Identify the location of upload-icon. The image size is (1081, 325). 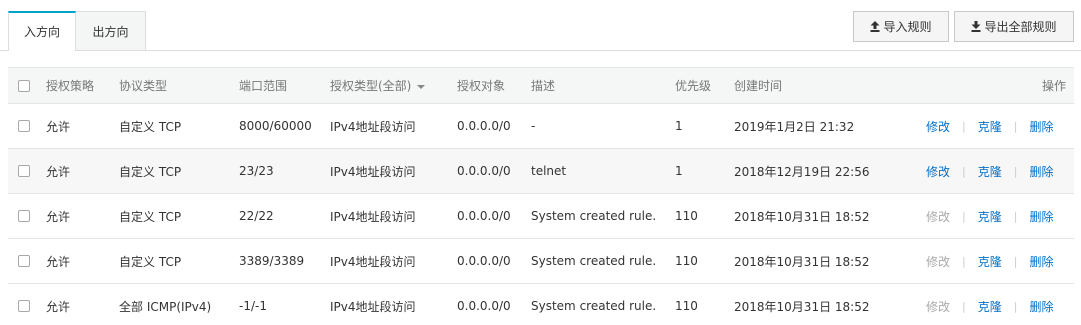
(875, 26).